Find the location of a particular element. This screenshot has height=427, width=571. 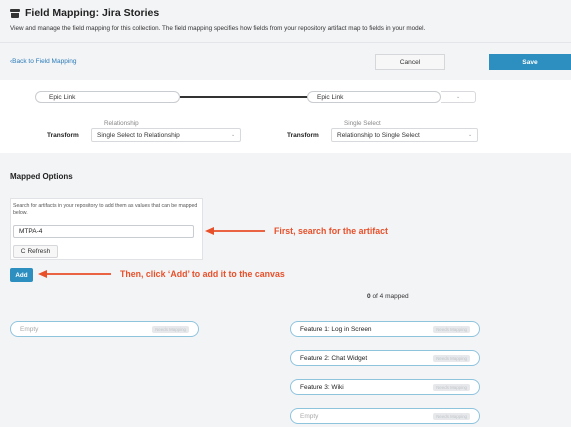

annotation-arrows is located at coordinates (151, 252).